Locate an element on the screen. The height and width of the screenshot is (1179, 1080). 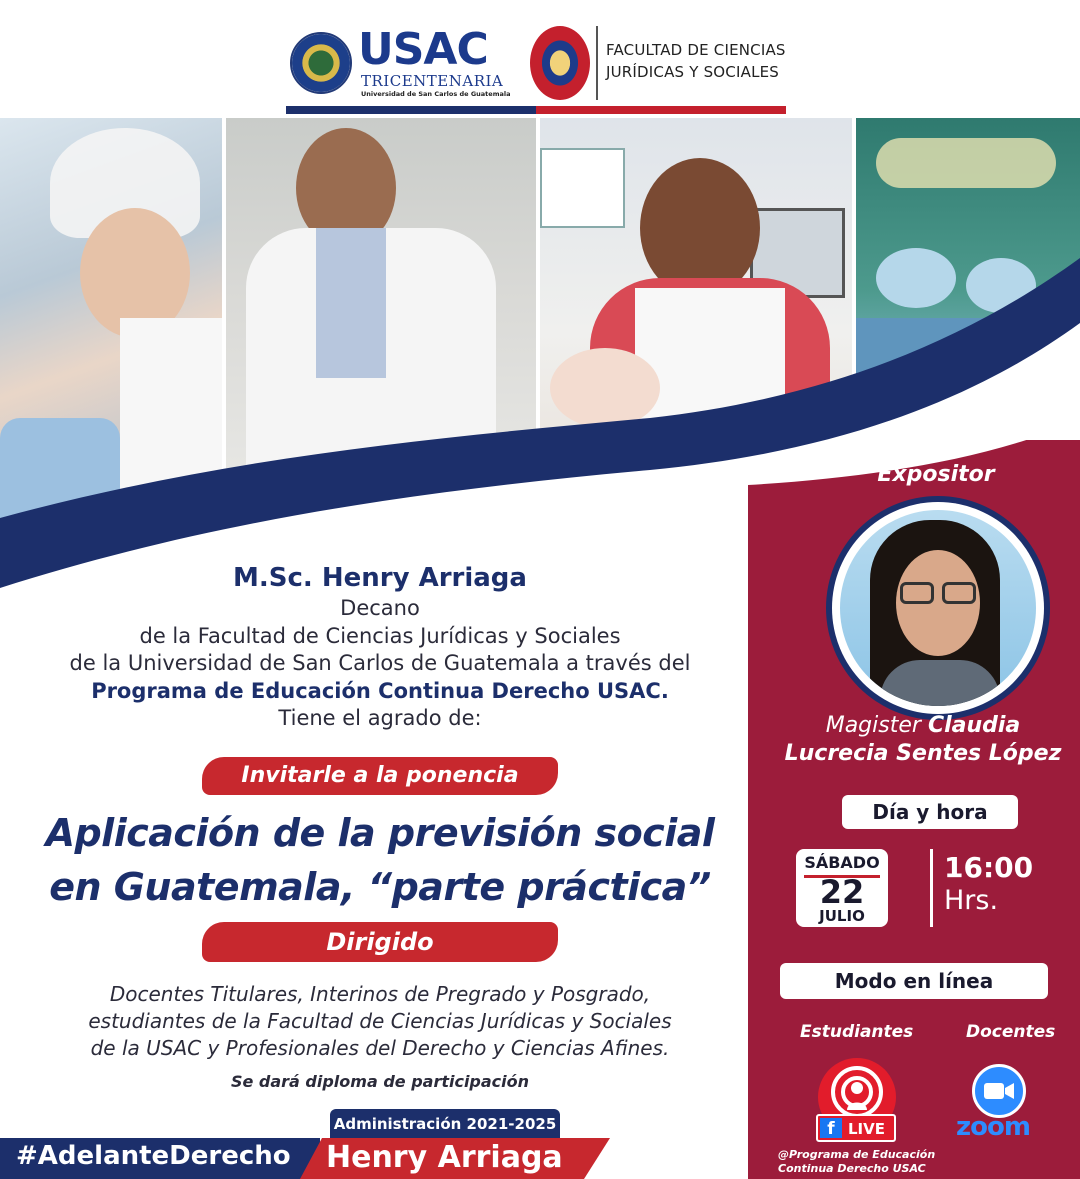
diploma-note: Se dará diploma de participación is located at coordinates (380, 1081).